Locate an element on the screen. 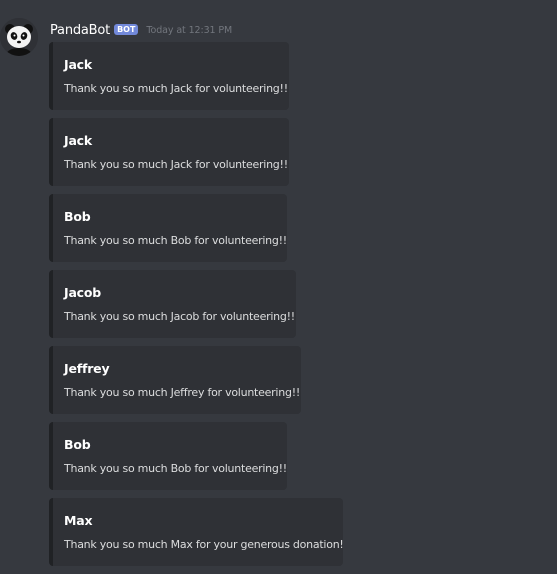 This screenshot has width=557, height=574. embed-title: Jeffrey is located at coordinates (87, 368).